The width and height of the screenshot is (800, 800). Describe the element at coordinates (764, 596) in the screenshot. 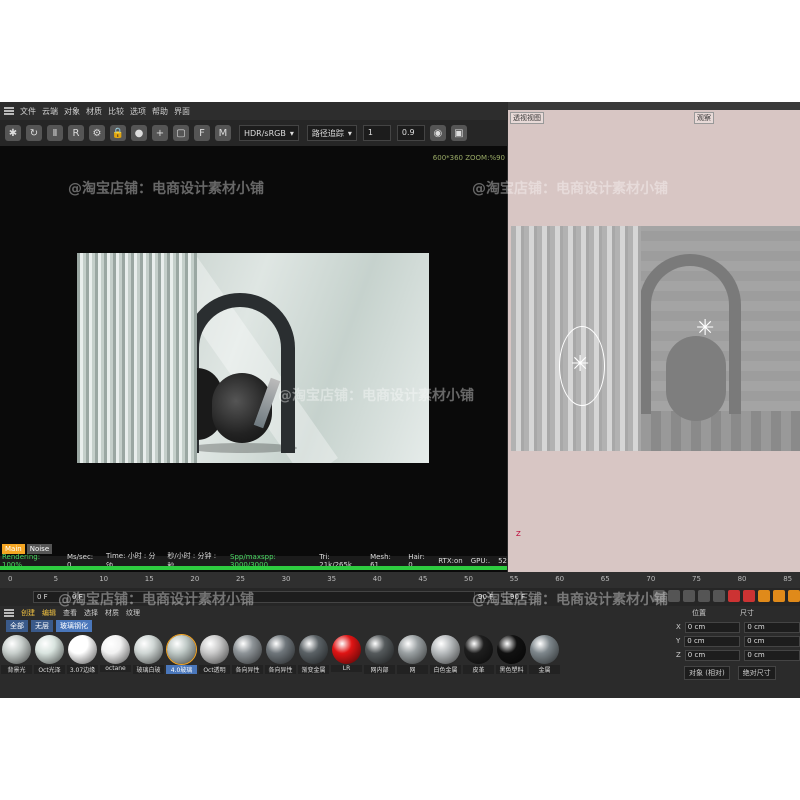

I see `key-options-icon` at that location.